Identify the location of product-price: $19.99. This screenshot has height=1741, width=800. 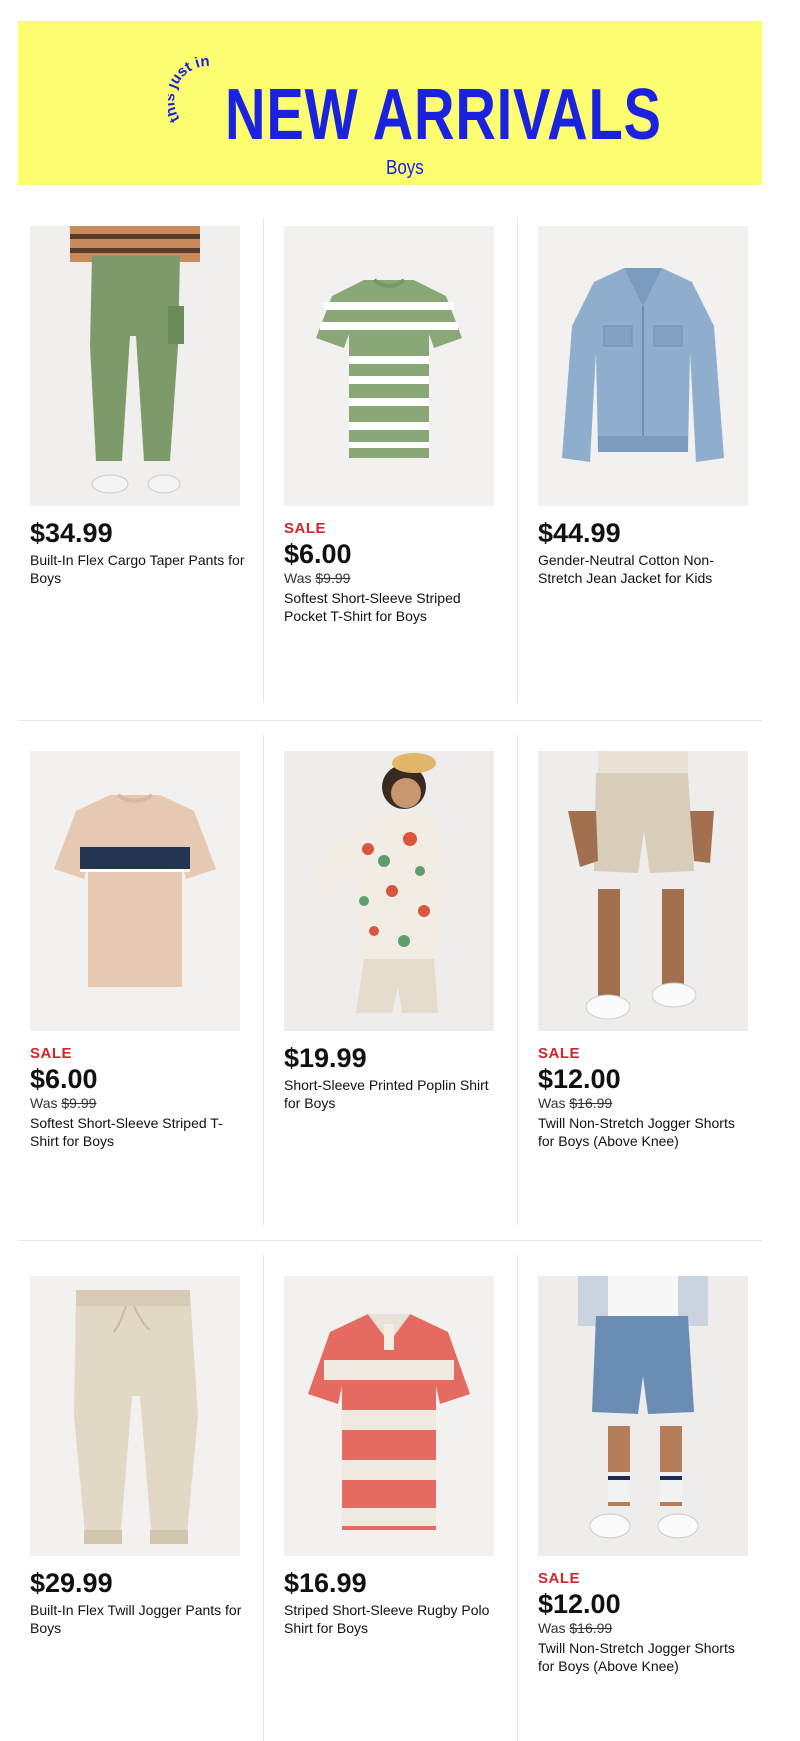
(325, 1058).